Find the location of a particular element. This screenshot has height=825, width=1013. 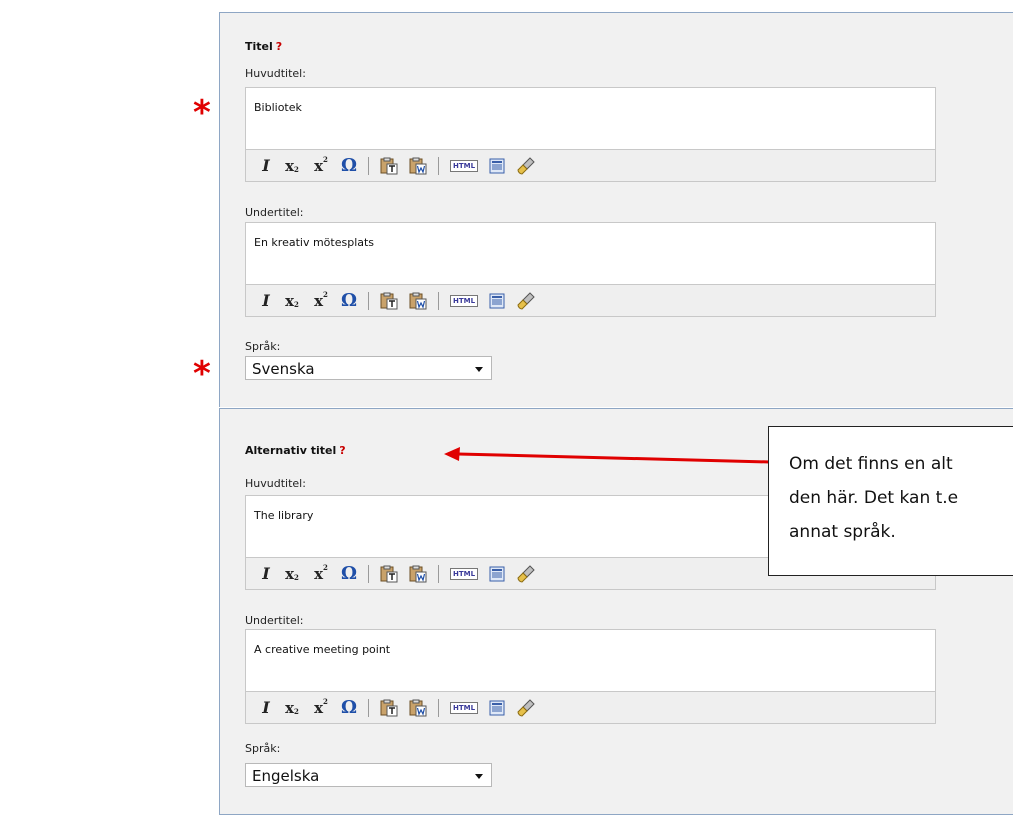

section-title-text: Titel is located at coordinates (259, 46).